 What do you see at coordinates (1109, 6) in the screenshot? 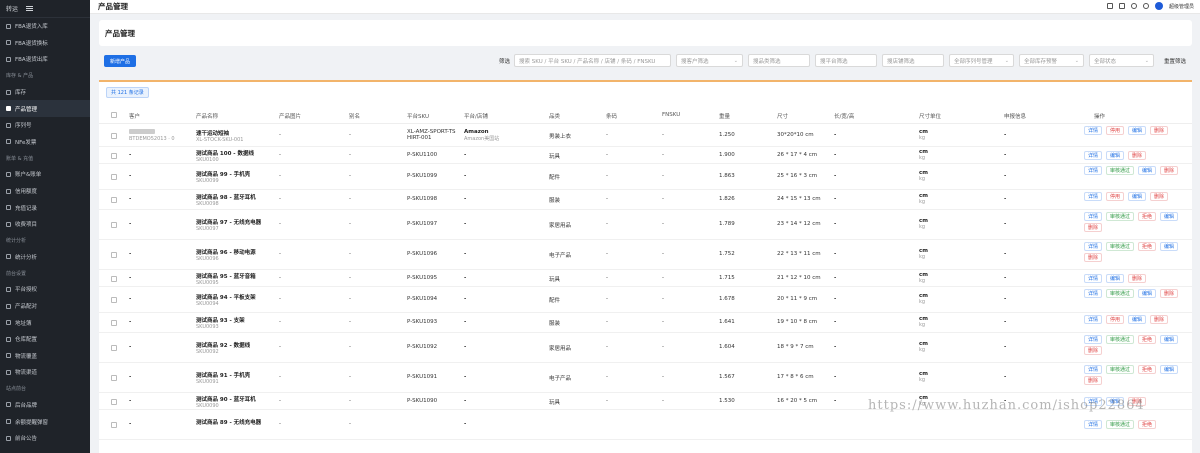
I see `fullscreen-icon` at bounding box center [1109, 6].